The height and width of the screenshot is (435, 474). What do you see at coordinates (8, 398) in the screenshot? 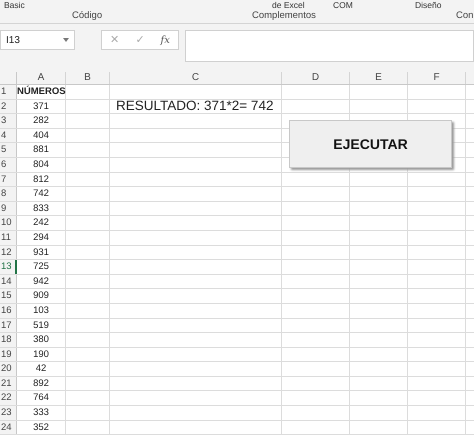
I see `row-header: 22` at bounding box center [8, 398].